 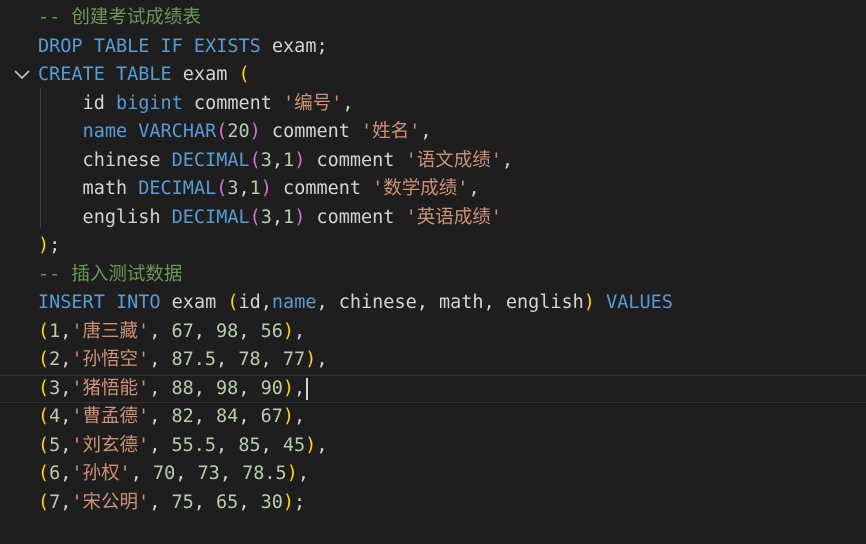 What do you see at coordinates (194, 445) in the screenshot?
I see `number-token: 55.5` at bounding box center [194, 445].